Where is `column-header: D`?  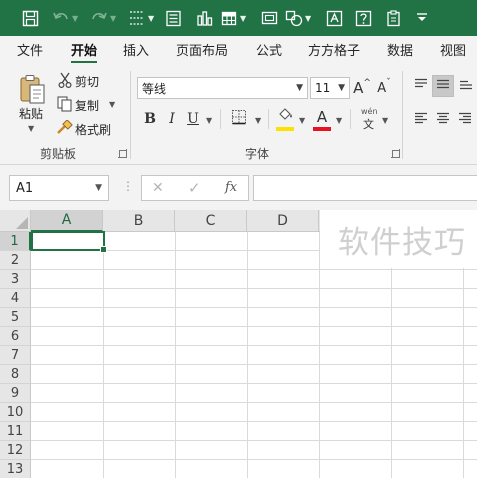
column-header: D is located at coordinates (283, 221).